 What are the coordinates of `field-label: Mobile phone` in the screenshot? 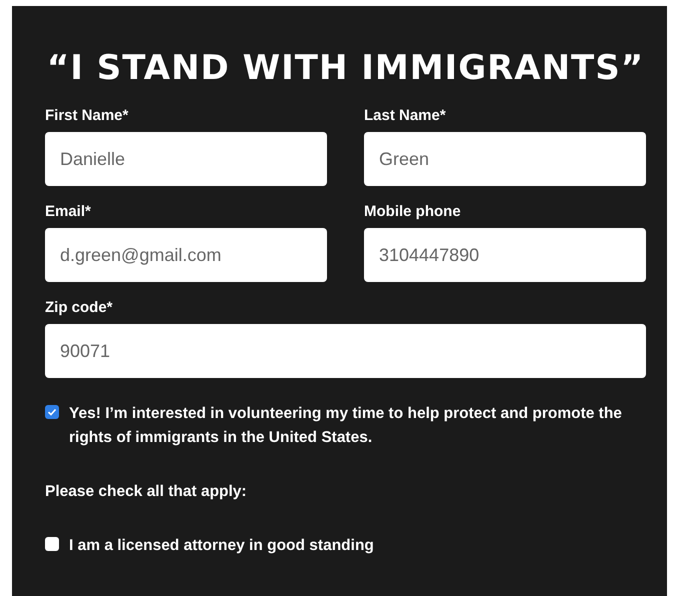 It's located at (412, 212).